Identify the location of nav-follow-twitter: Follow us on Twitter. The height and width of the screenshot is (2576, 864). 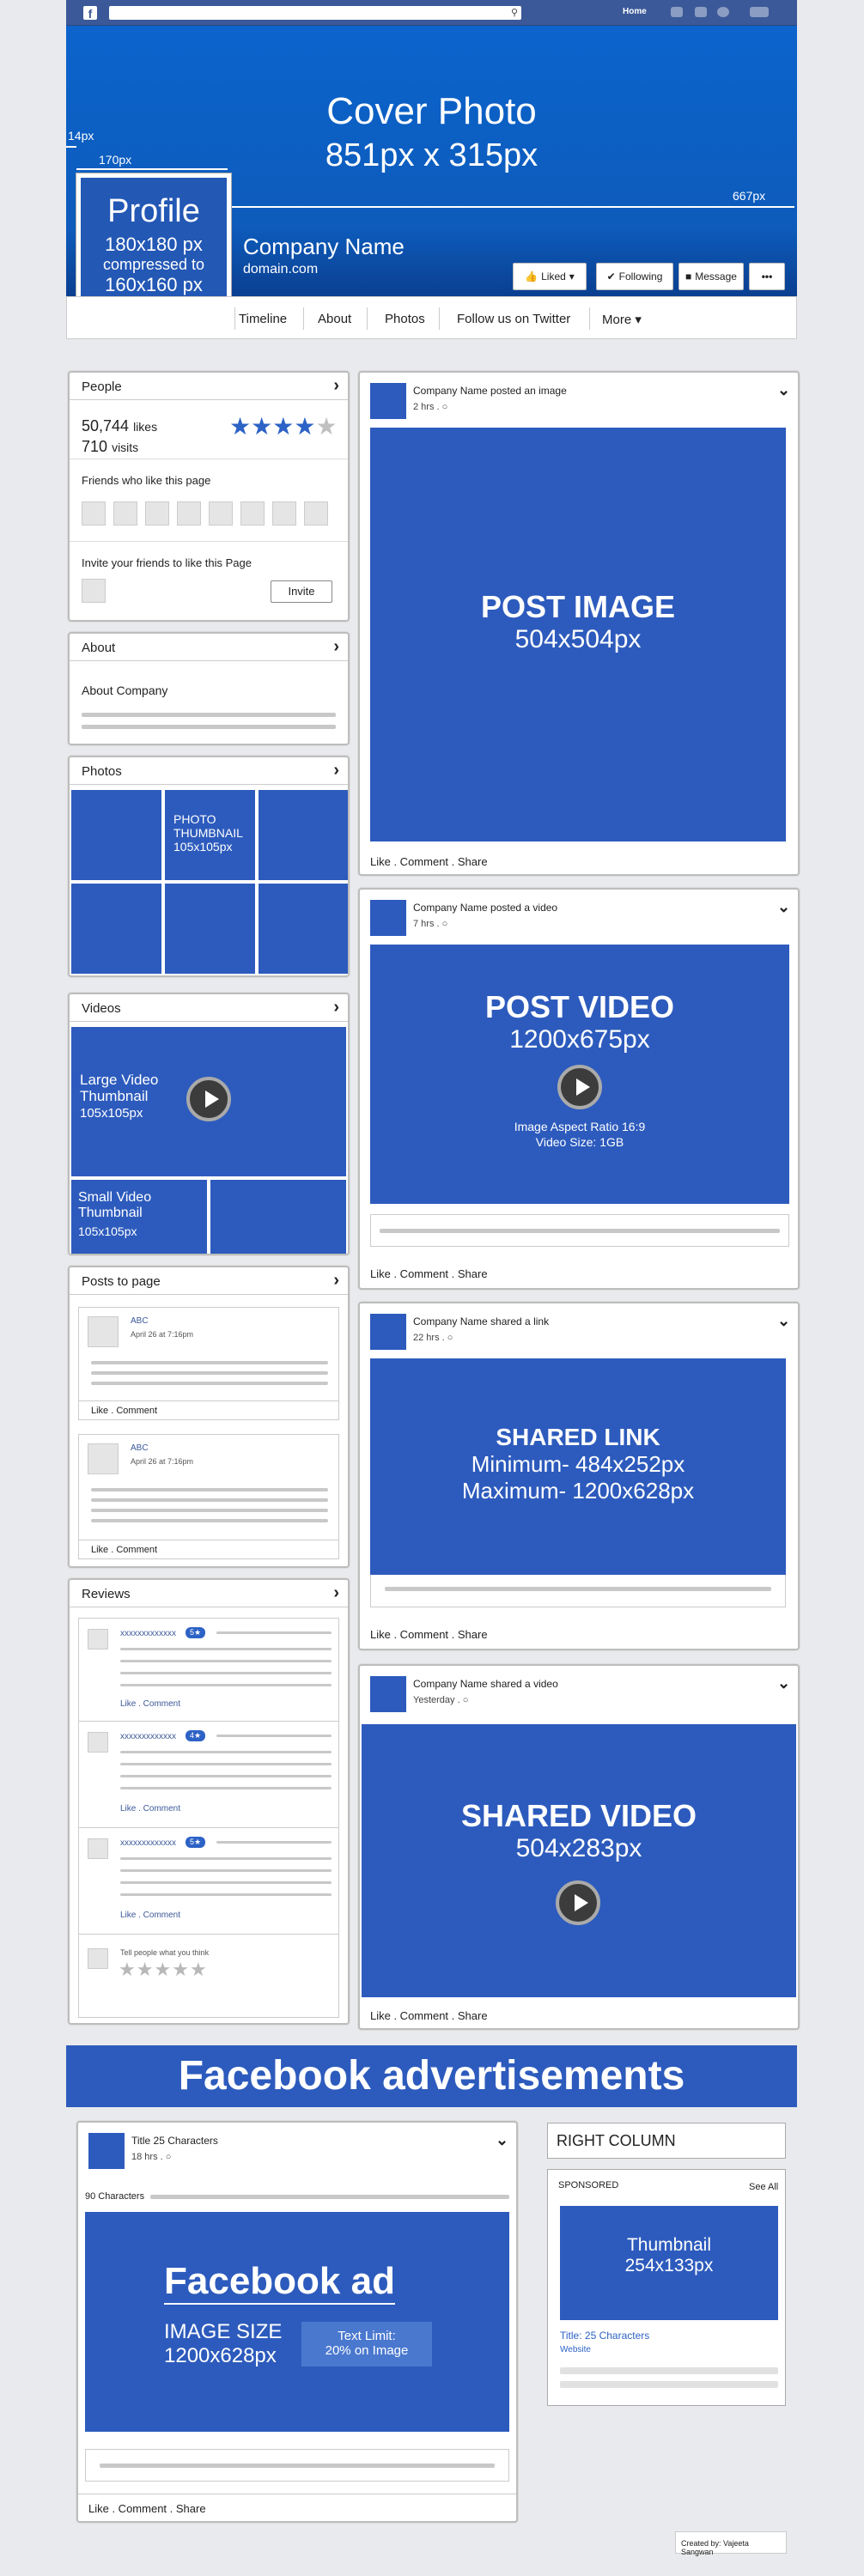
(513, 319).